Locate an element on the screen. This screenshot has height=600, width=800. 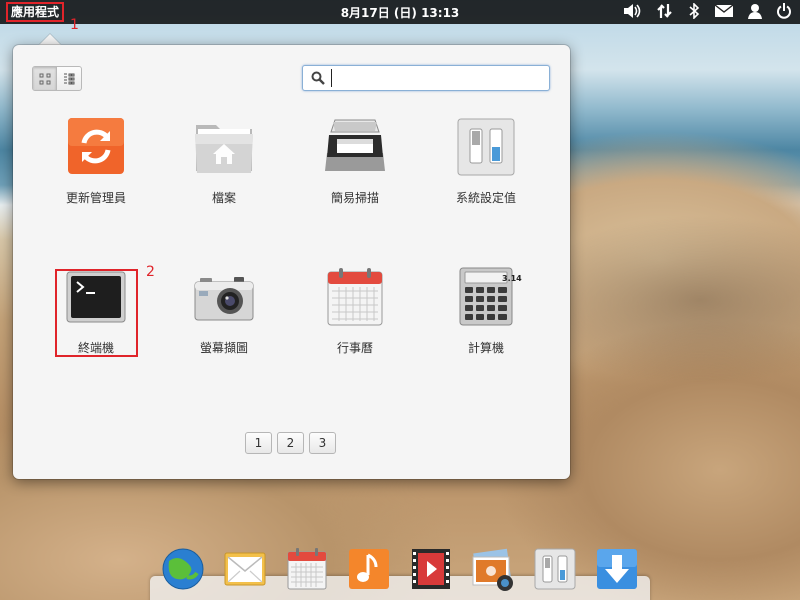
music-note-icon is located at coordinates (369, 569).